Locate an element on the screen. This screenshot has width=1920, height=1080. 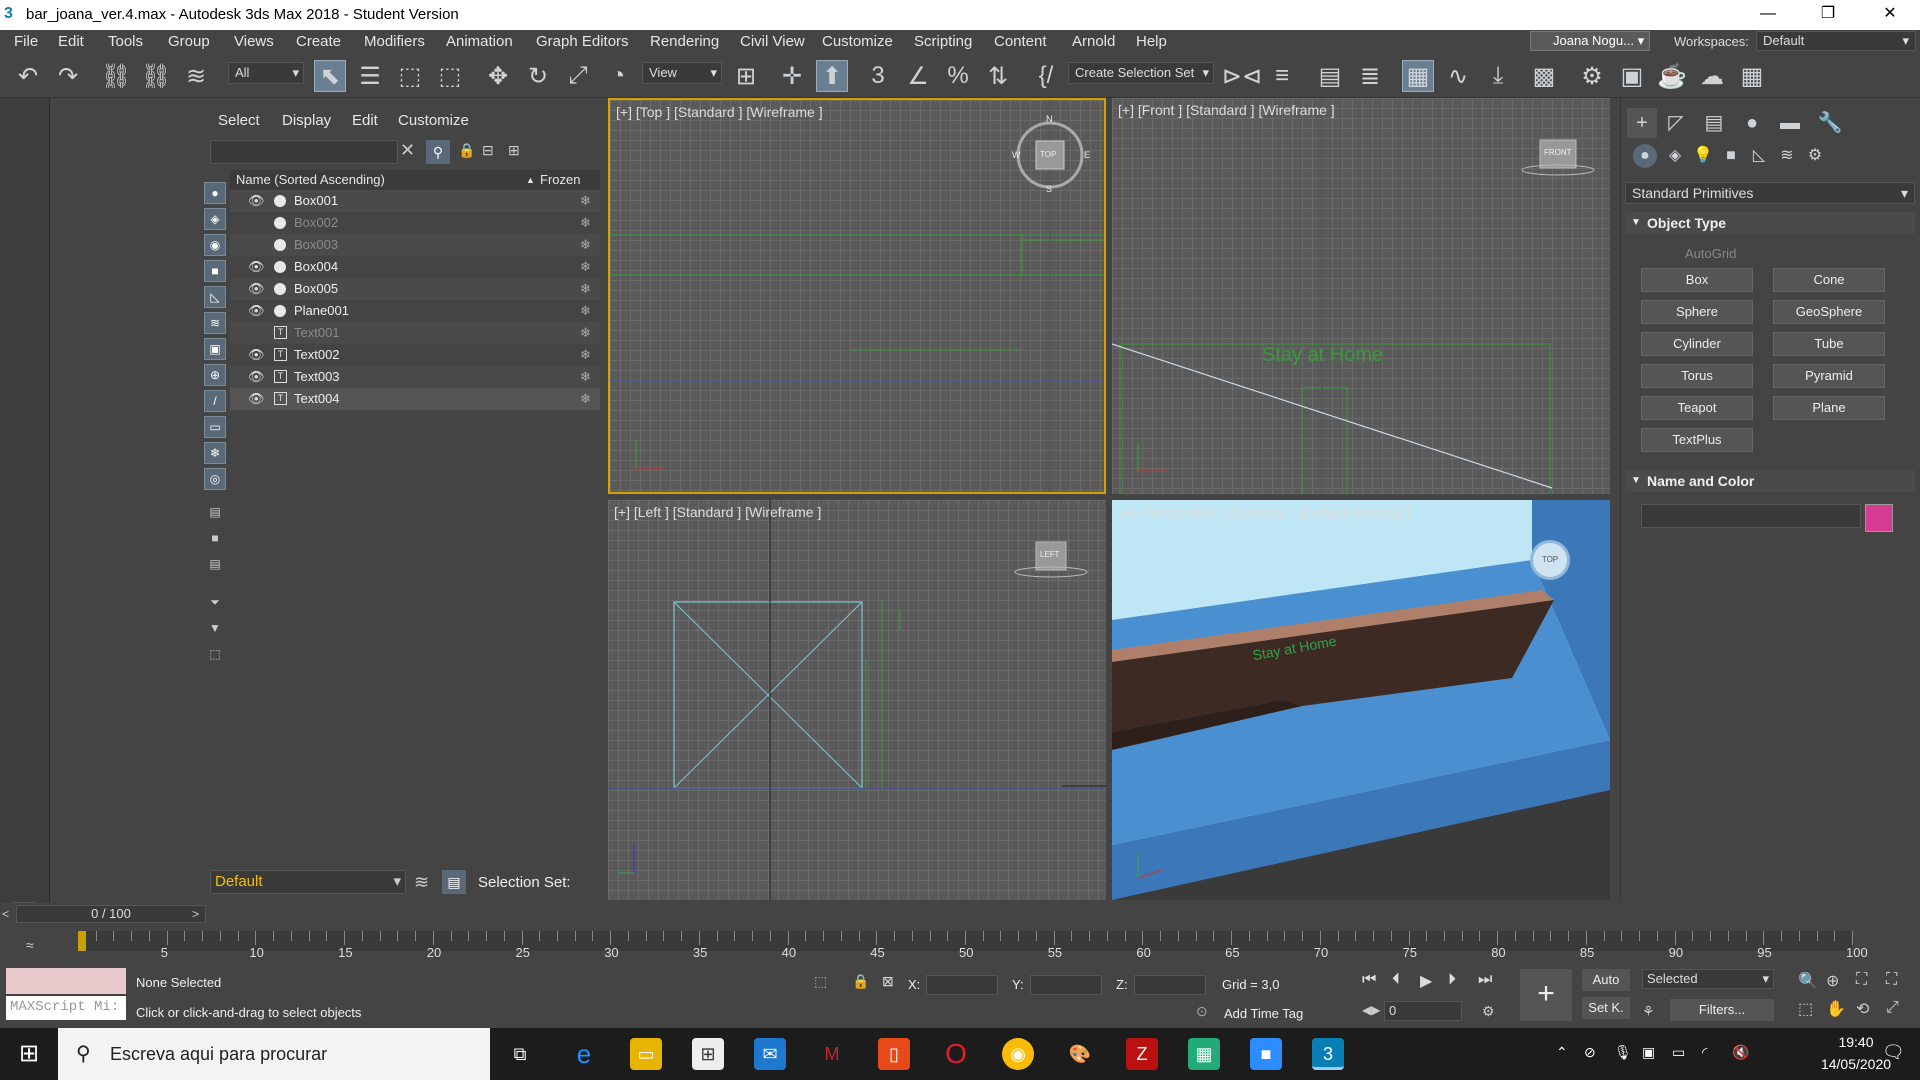
shapes-subtab-icon: ◈ is located at coordinates (1675, 156).